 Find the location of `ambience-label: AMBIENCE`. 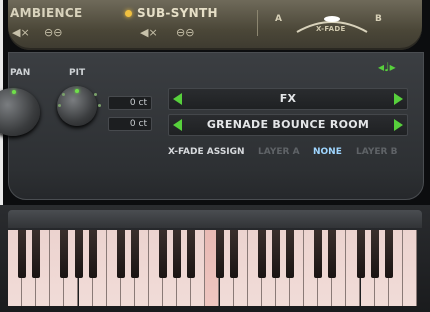

ambience-label: AMBIENCE is located at coordinates (46, 13).